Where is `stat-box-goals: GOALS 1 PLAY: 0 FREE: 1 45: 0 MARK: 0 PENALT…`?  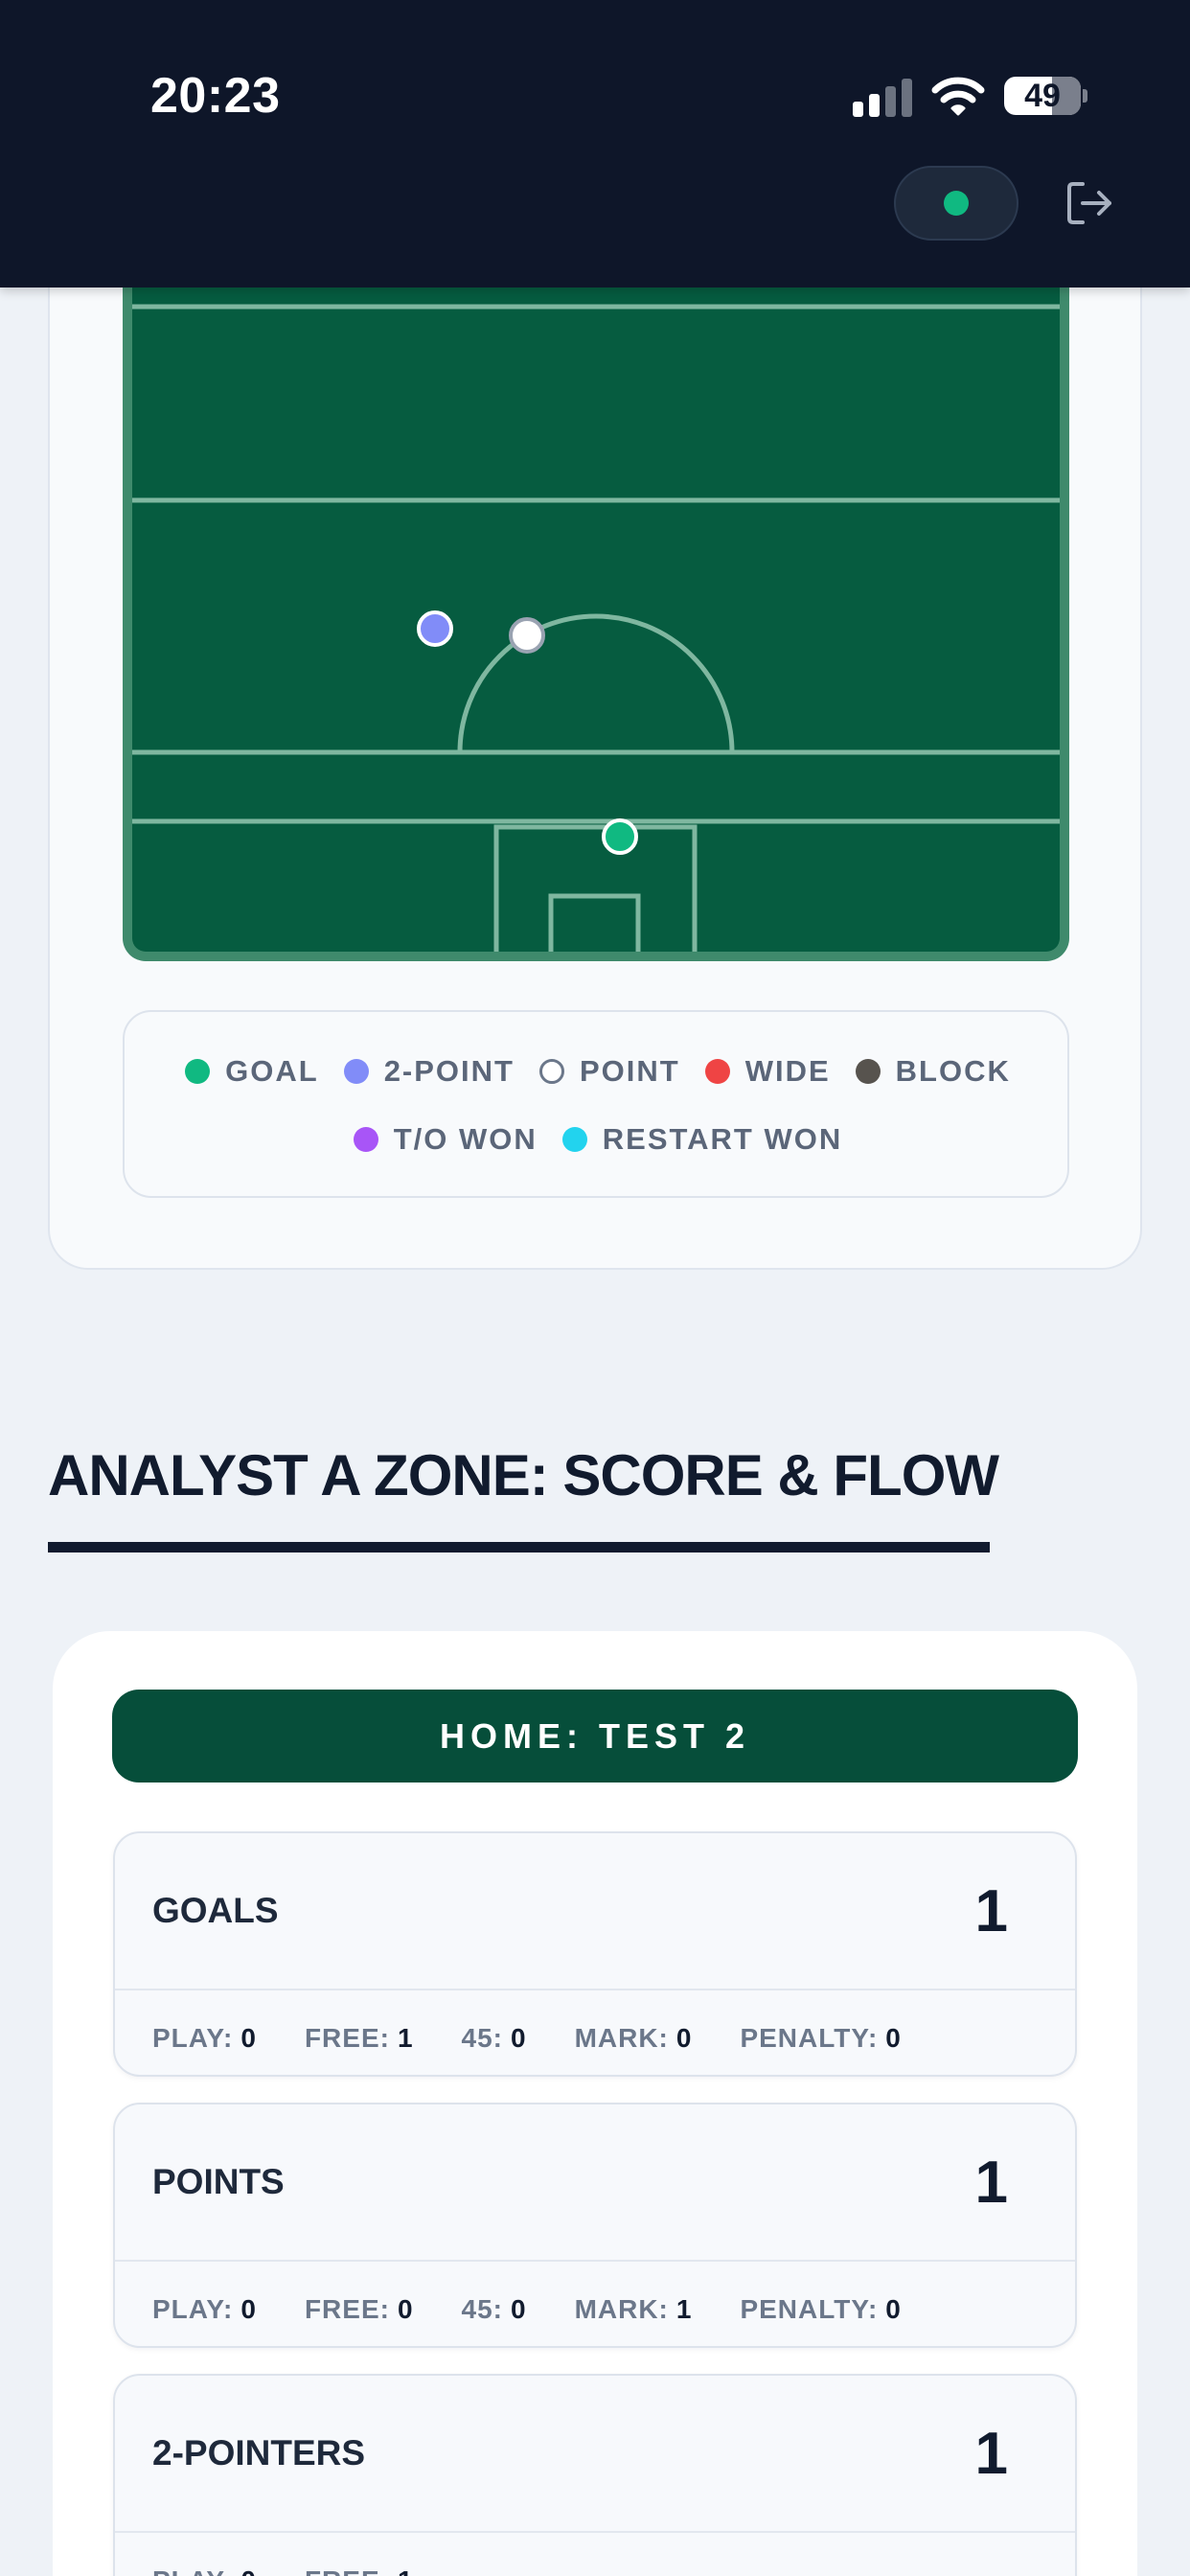 stat-box-goals: GOALS 1 PLAY: 0 FREE: 1 45: 0 MARK: 0 PENALT… is located at coordinates (595, 1954).